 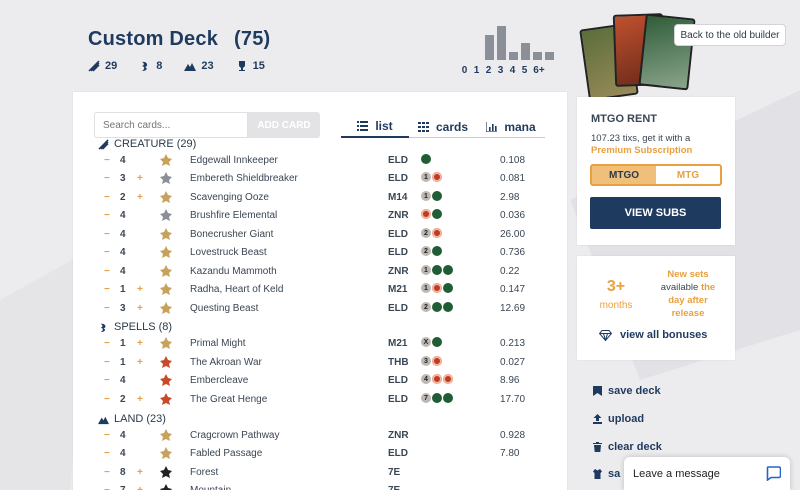 What do you see at coordinates (323, 400) in the screenshot?
I see `card-row: −2 + The Great Henge ELD 7 17.70` at bounding box center [323, 400].